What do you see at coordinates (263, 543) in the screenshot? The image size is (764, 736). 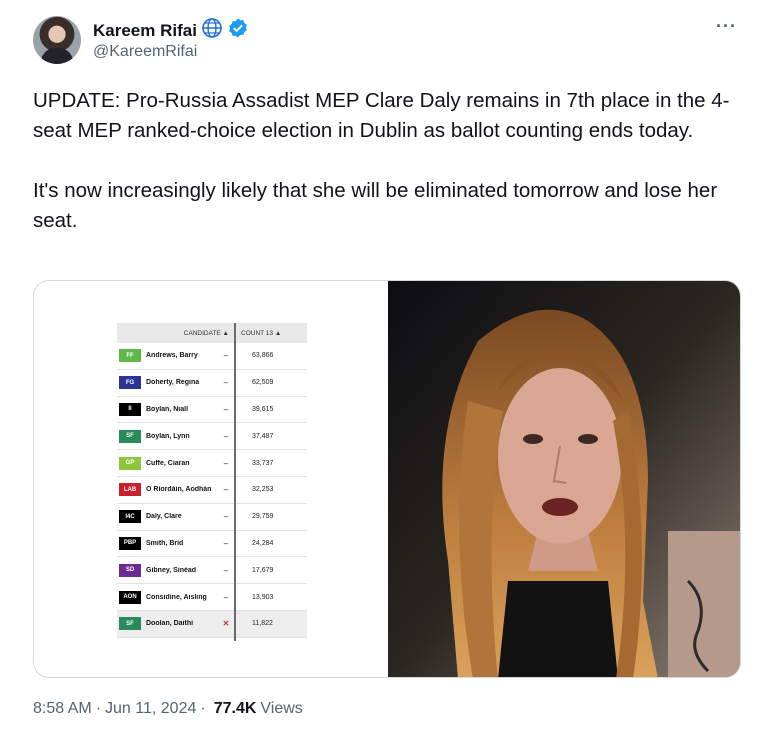 I see `vote-count: 24,284` at bounding box center [263, 543].